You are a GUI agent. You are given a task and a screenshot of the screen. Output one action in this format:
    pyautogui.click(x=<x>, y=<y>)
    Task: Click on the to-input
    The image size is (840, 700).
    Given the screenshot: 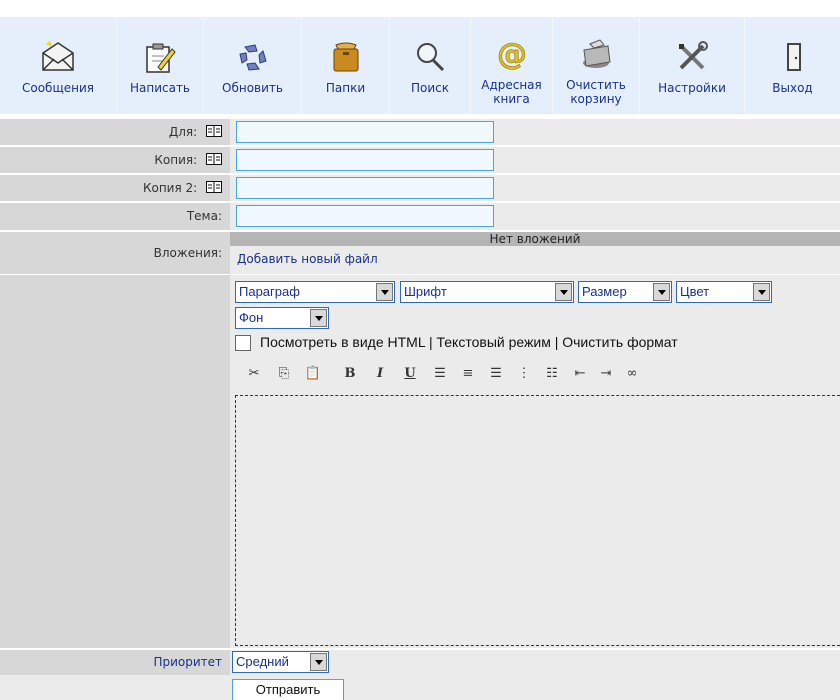 What is the action you would take?
    pyautogui.click(x=365, y=132)
    